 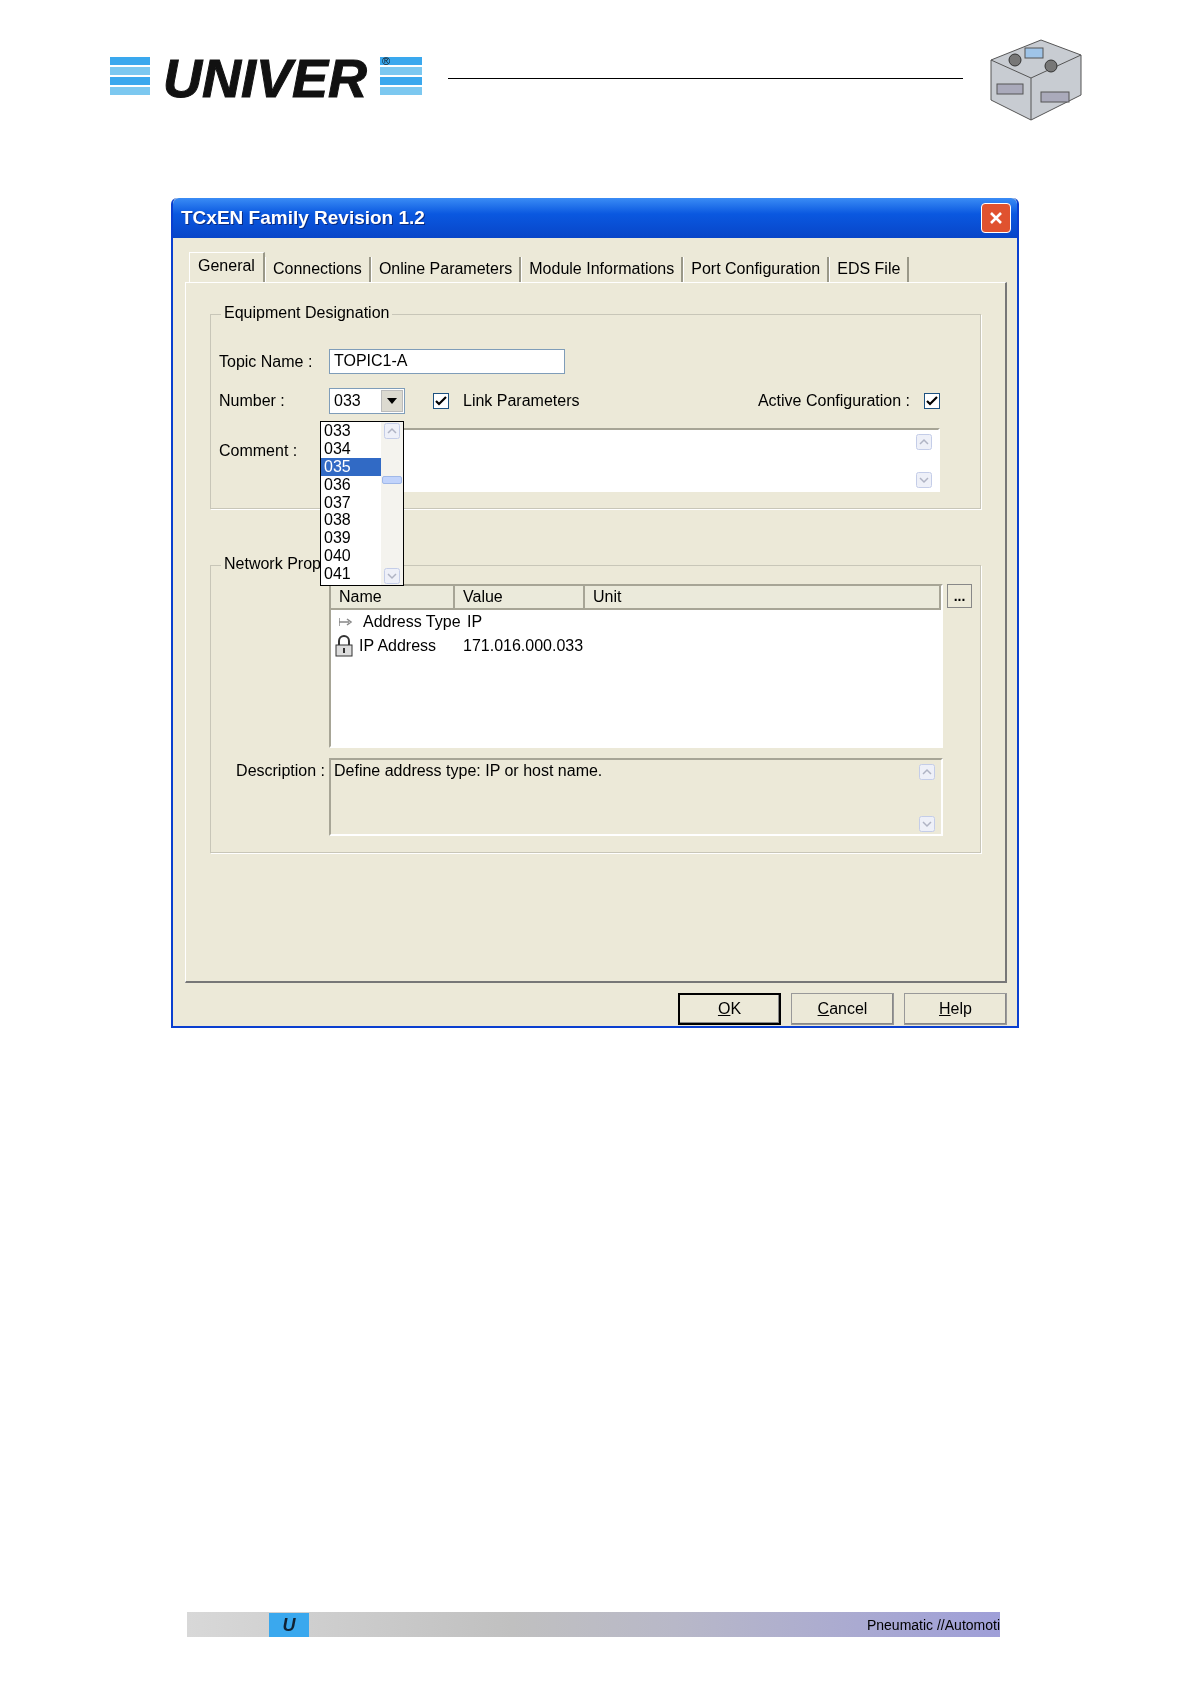 What do you see at coordinates (955, 1009) in the screenshot?
I see `dialog-button: Help` at bounding box center [955, 1009].